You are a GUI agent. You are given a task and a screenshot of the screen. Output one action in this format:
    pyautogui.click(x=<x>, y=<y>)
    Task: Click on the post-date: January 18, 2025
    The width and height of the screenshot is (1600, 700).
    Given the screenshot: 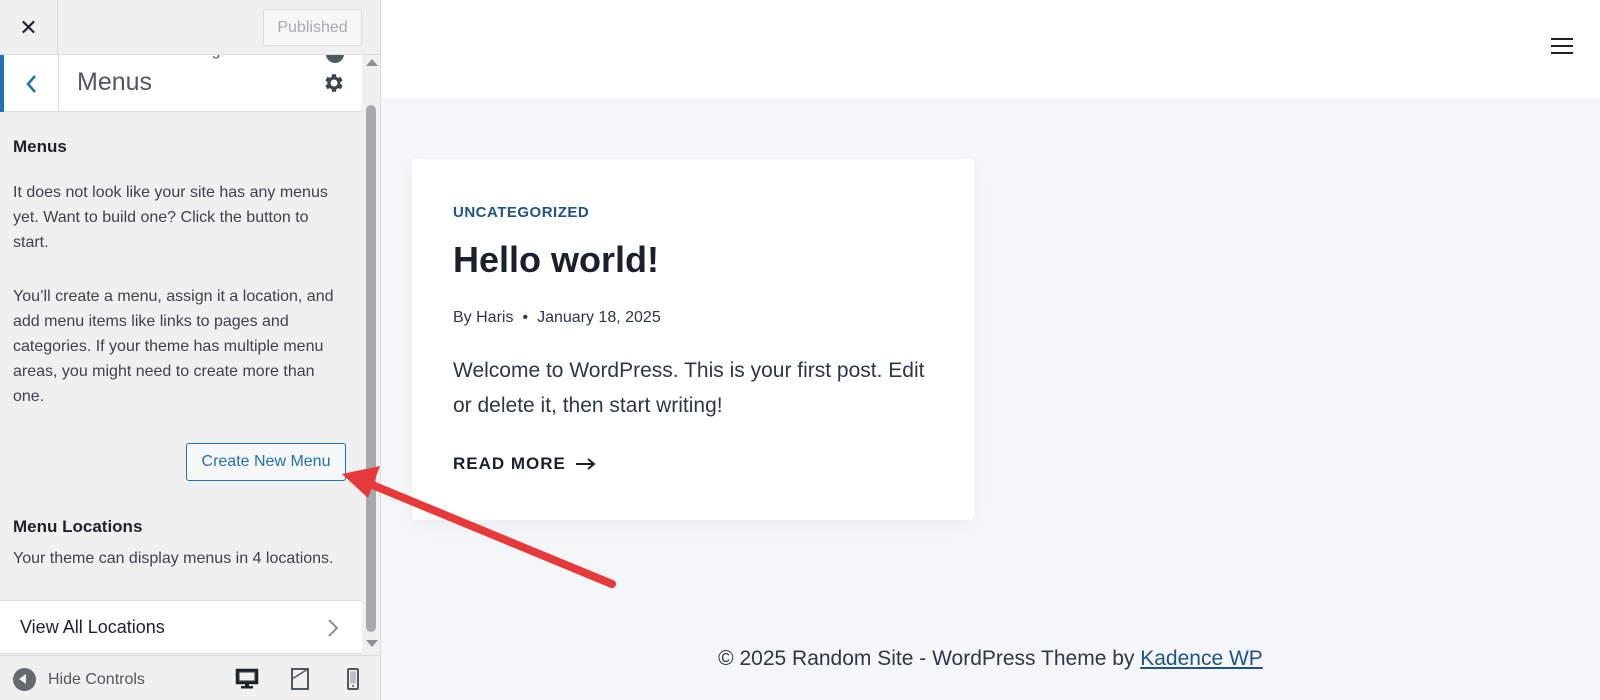 What is the action you would take?
    pyautogui.click(x=599, y=317)
    